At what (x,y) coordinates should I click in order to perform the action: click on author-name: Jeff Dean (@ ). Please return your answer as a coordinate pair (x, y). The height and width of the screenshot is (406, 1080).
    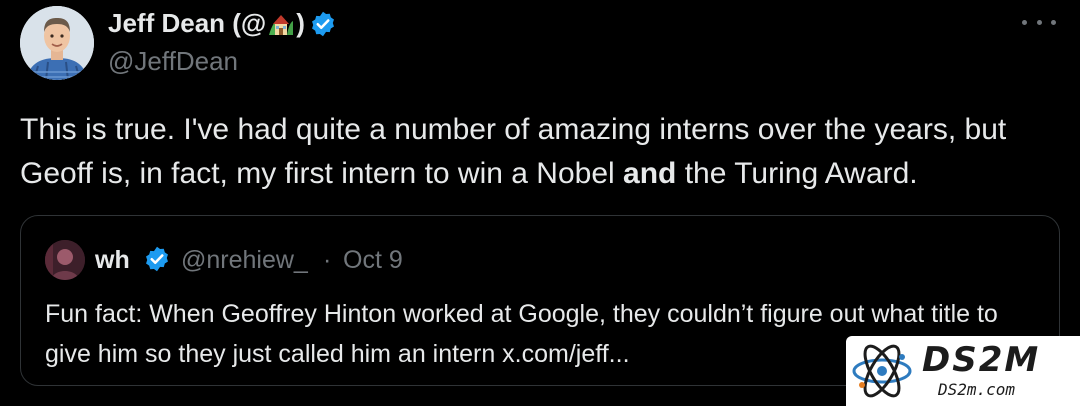
    Looking at the image, I should click on (222, 23).